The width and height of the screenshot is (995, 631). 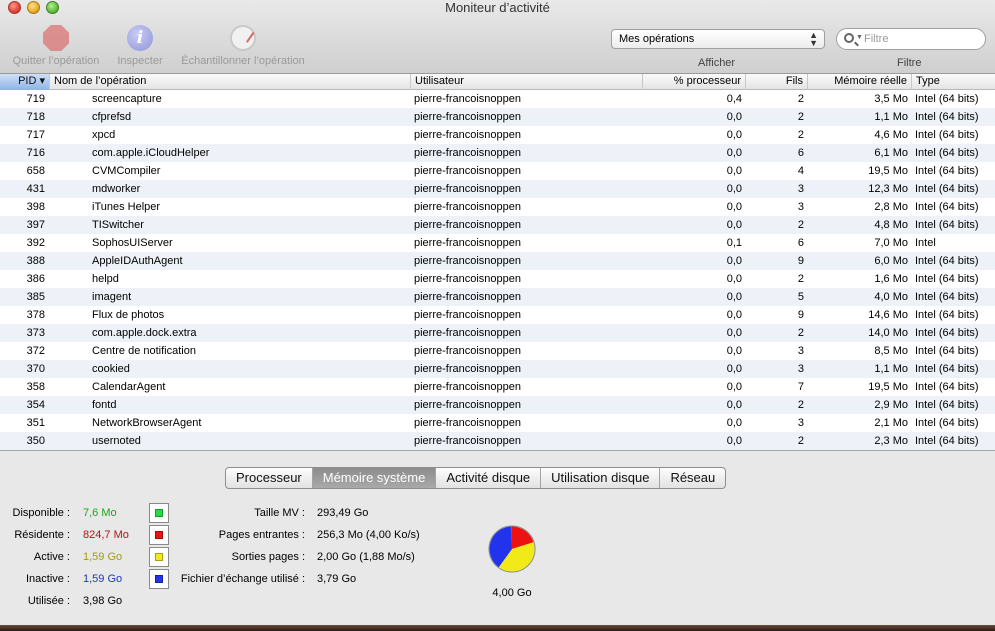 I want to click on active-memory-label: Active :, so click(x=51, y=557).